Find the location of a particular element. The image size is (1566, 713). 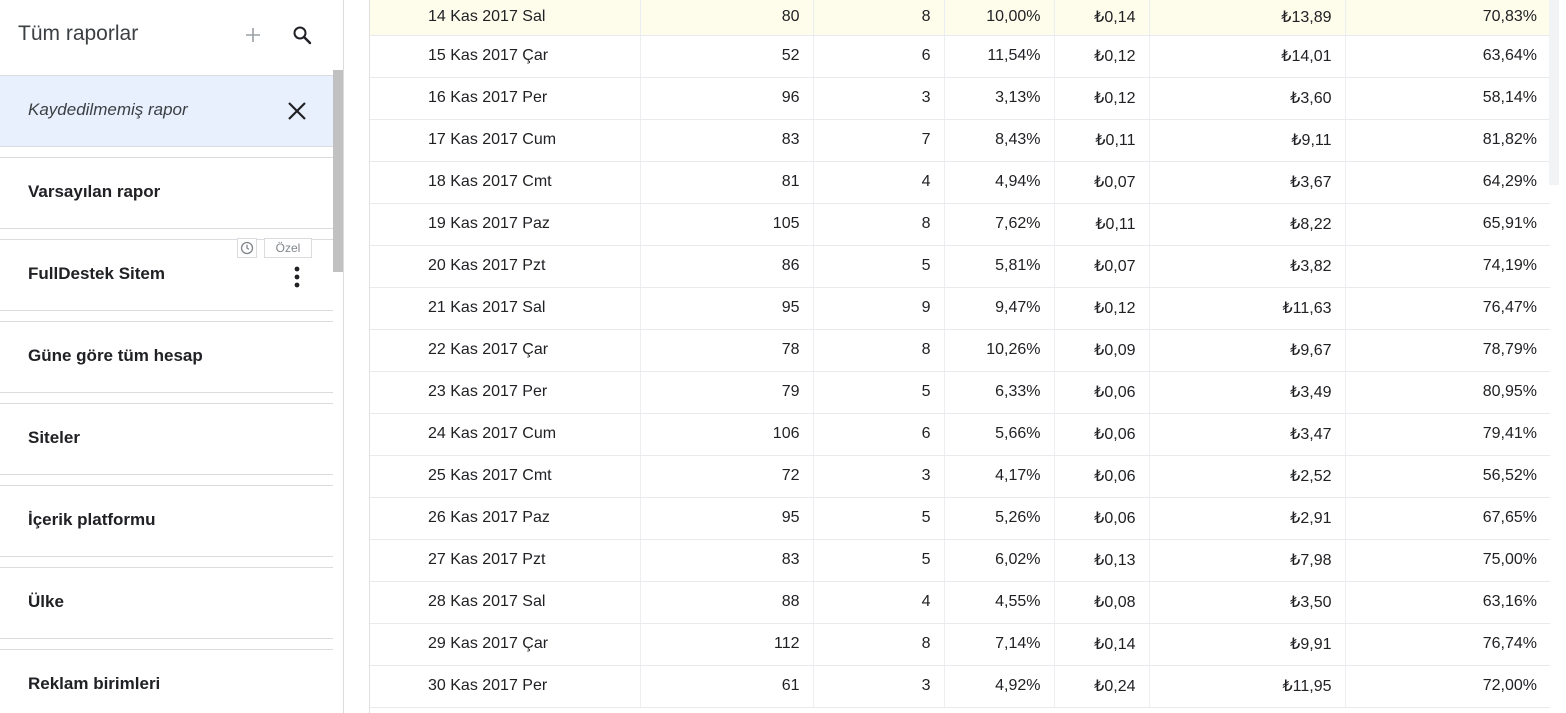

date-cell: 28 Kas 2017 Sal is located at coordinates (505, 602).